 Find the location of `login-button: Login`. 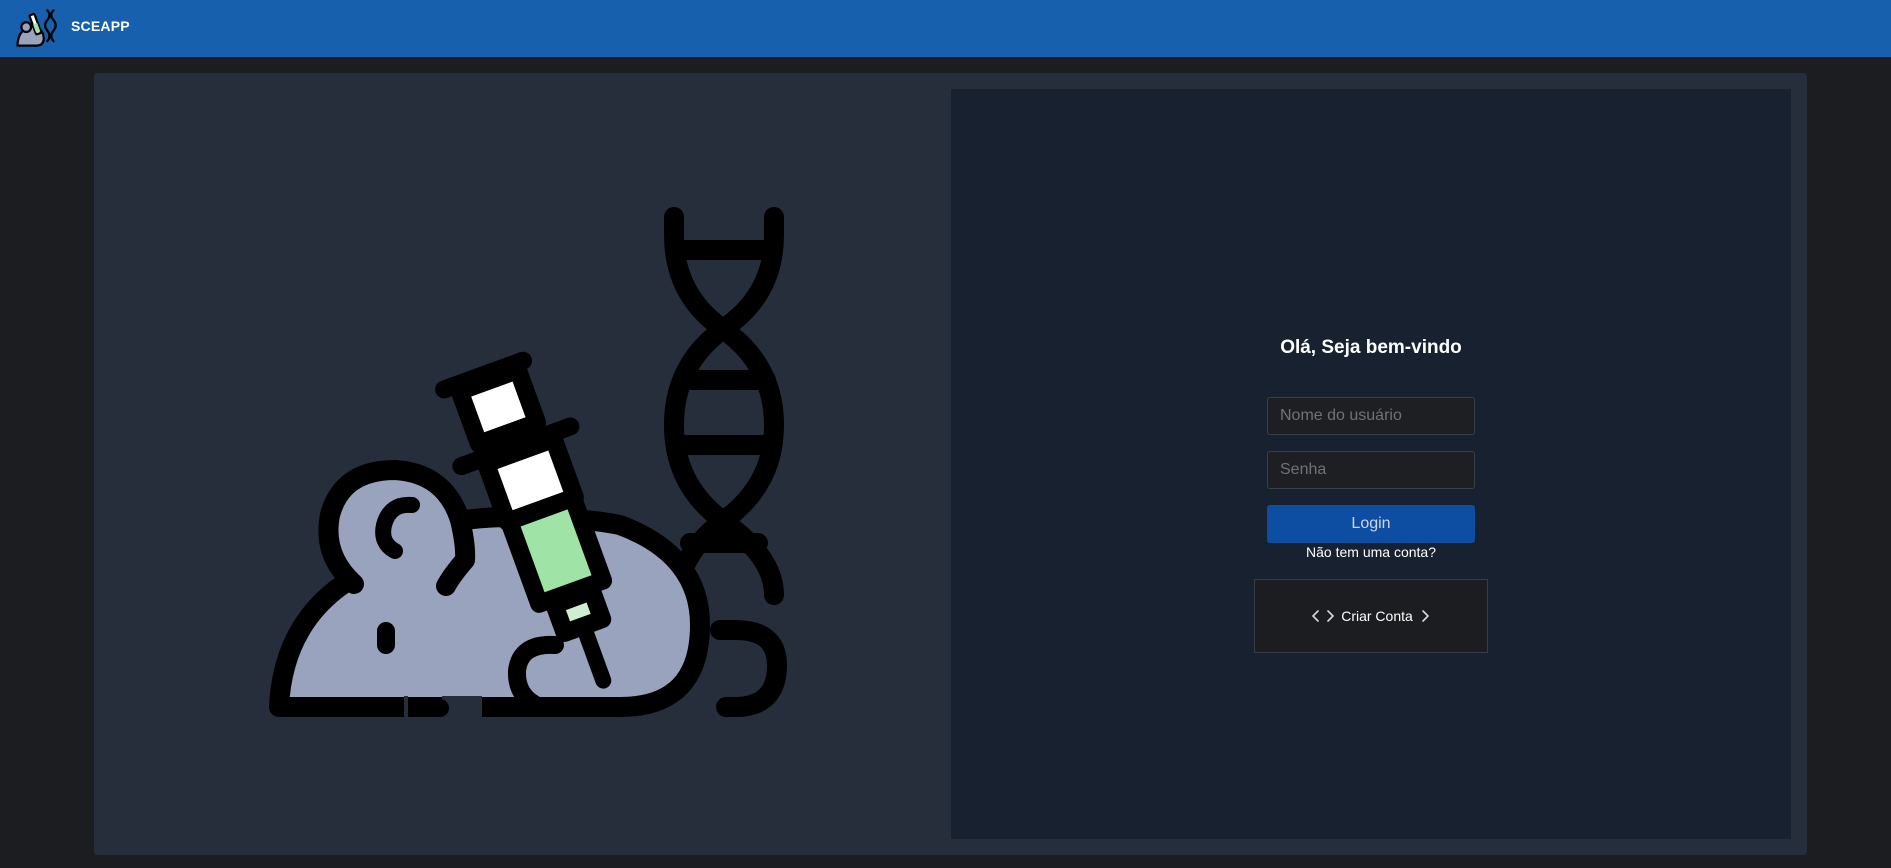

login-button: Login is located at coordinates (1371, 524).